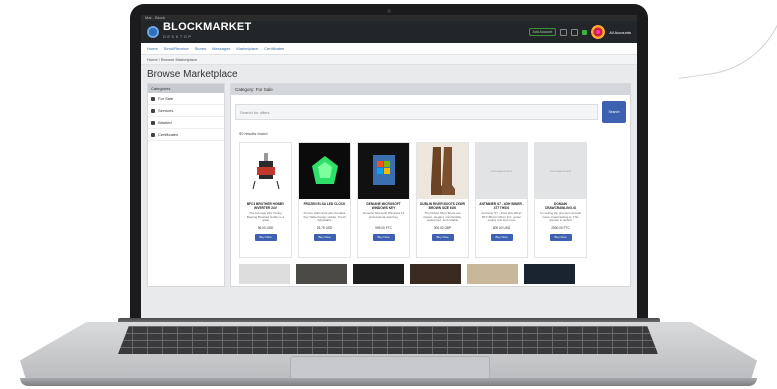  I want to click on sidebar-item-label: Certificates, so click(168, 134).